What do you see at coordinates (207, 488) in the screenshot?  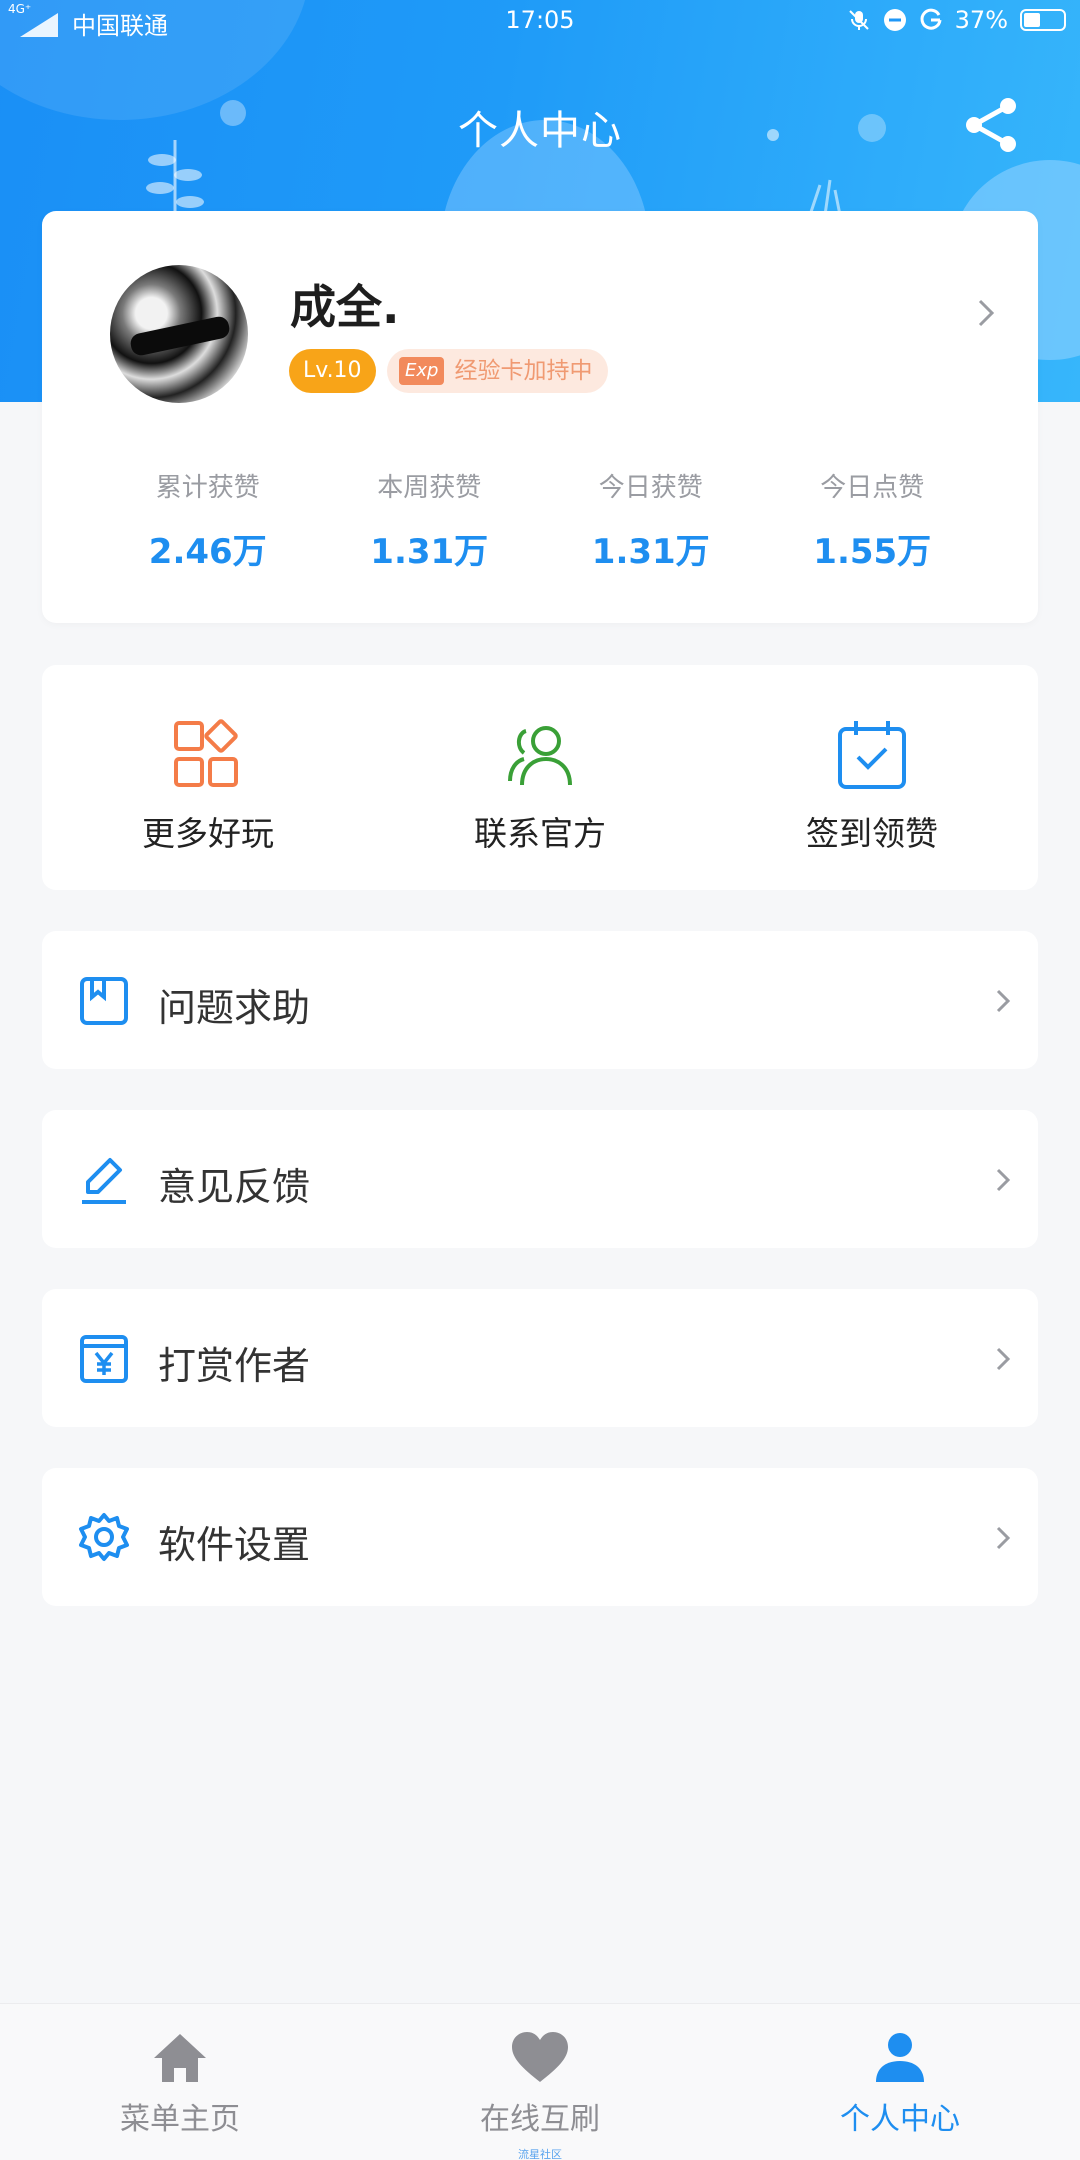 I see `stat-label: 累计获赞` at bounding box center [207, 488].